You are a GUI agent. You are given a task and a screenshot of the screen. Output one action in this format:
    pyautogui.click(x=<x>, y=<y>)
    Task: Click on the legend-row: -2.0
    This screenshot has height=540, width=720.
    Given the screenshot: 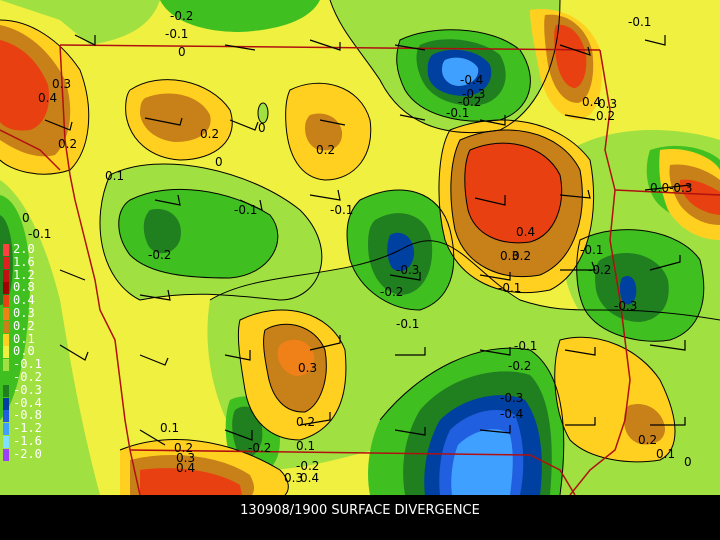 What is the action you would take?
    pyautogui.click(x=27, y=453)
    